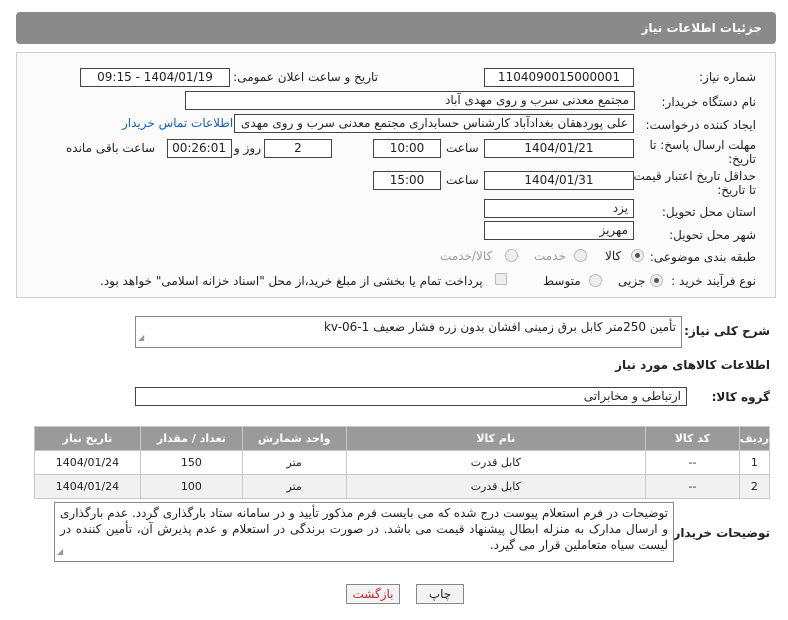 The image size is (788, 620). Describe the element at coordinates (199, 148) in the screenshot. I see `remaining-time-field: 00:26:01` at that location.